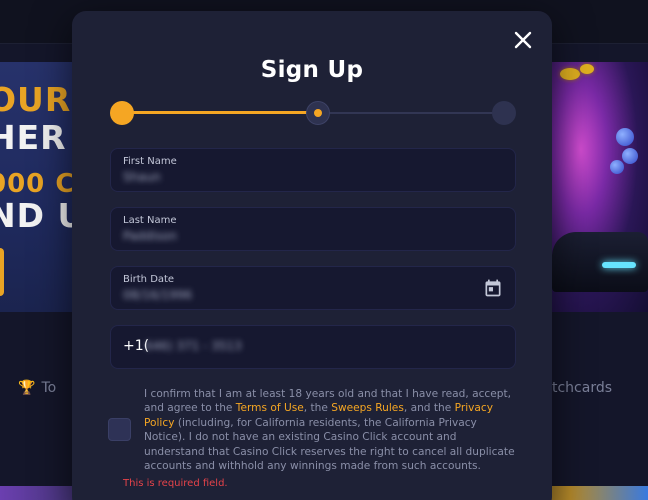 This screenshot has width=648, height=500. I want to click on birth-date-label: Birth Date, so click(149, 279).